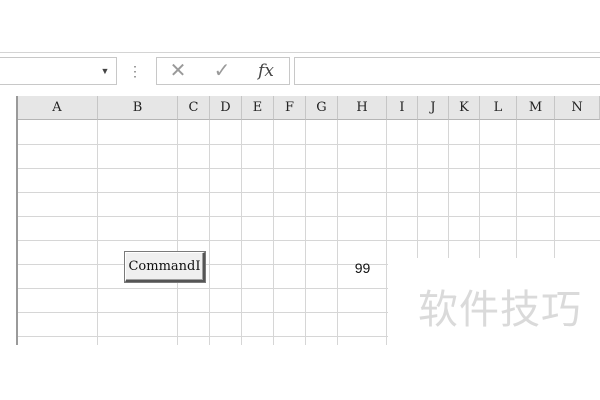 Image resolution: width=600 pixels, height=400 pixels. Describe the element at coordinates (266, 71) in the screenshot. I see `insert-function-icon: fx` at that location.